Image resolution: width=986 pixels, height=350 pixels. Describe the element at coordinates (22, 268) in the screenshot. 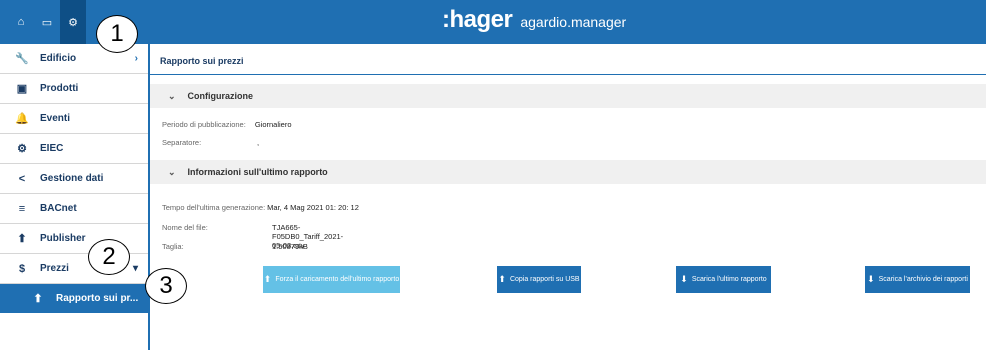

I see `dollar-icon: $` at that location.